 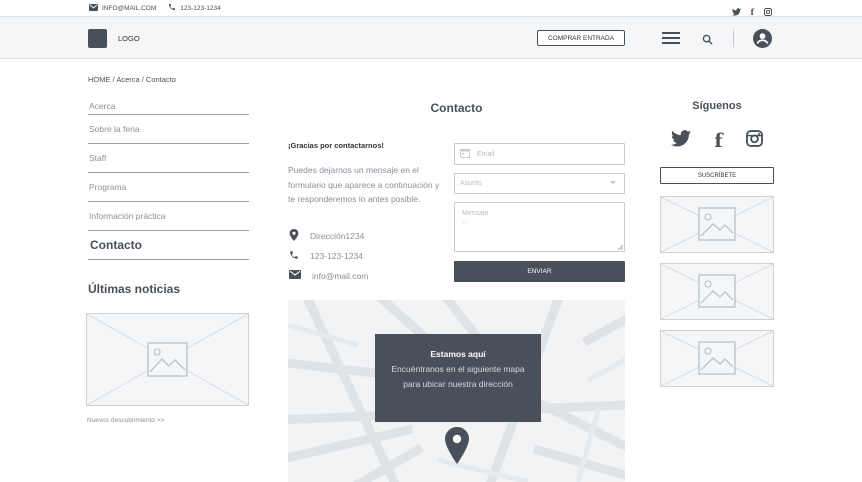 What do you see at coordinates (168, 129) in the screenshot?
I see `sidebar-item-sobre-la-feria: Sobre la feria` at bounding box center [168, 129].